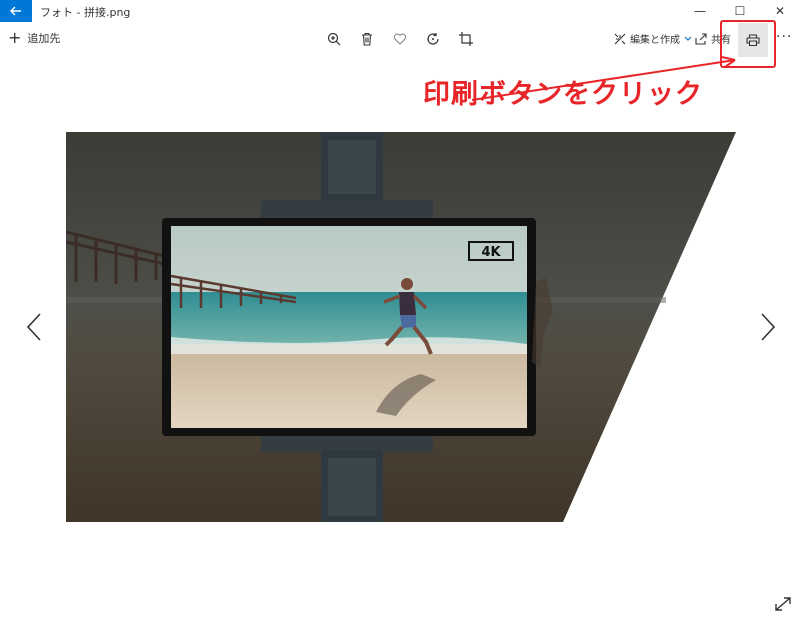  I want to click on expand-button, so click(783, 604).